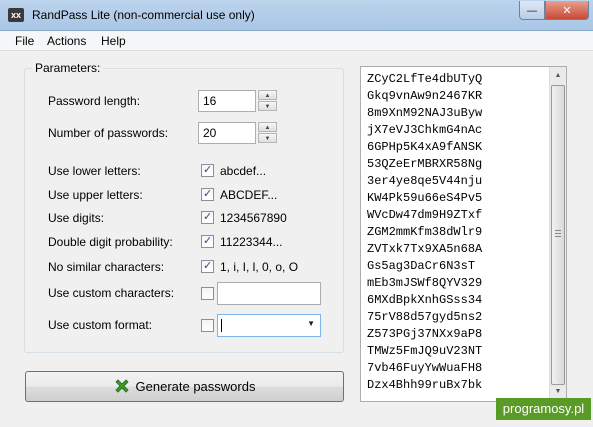 The height and width of the screenshot is (427, 593). Describe the element at coordinates (207, 325) in the screenshot. I see `custom-format-checkbox` at that location.